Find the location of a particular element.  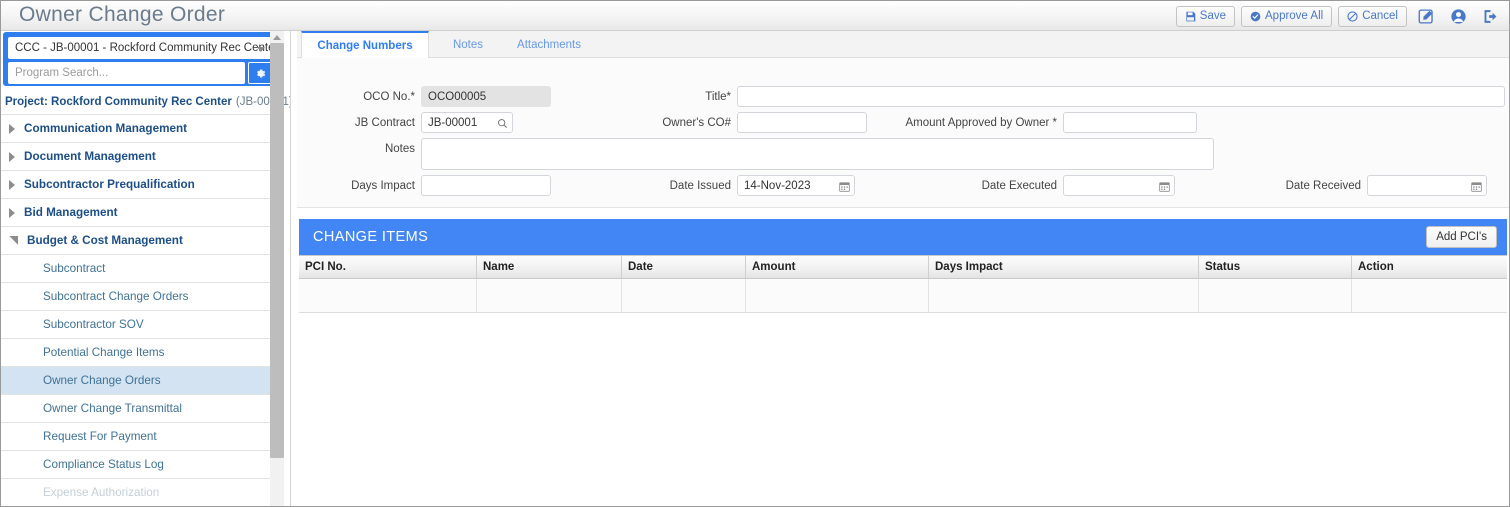

user-circle-icon is located at coordinates (1458, 16).